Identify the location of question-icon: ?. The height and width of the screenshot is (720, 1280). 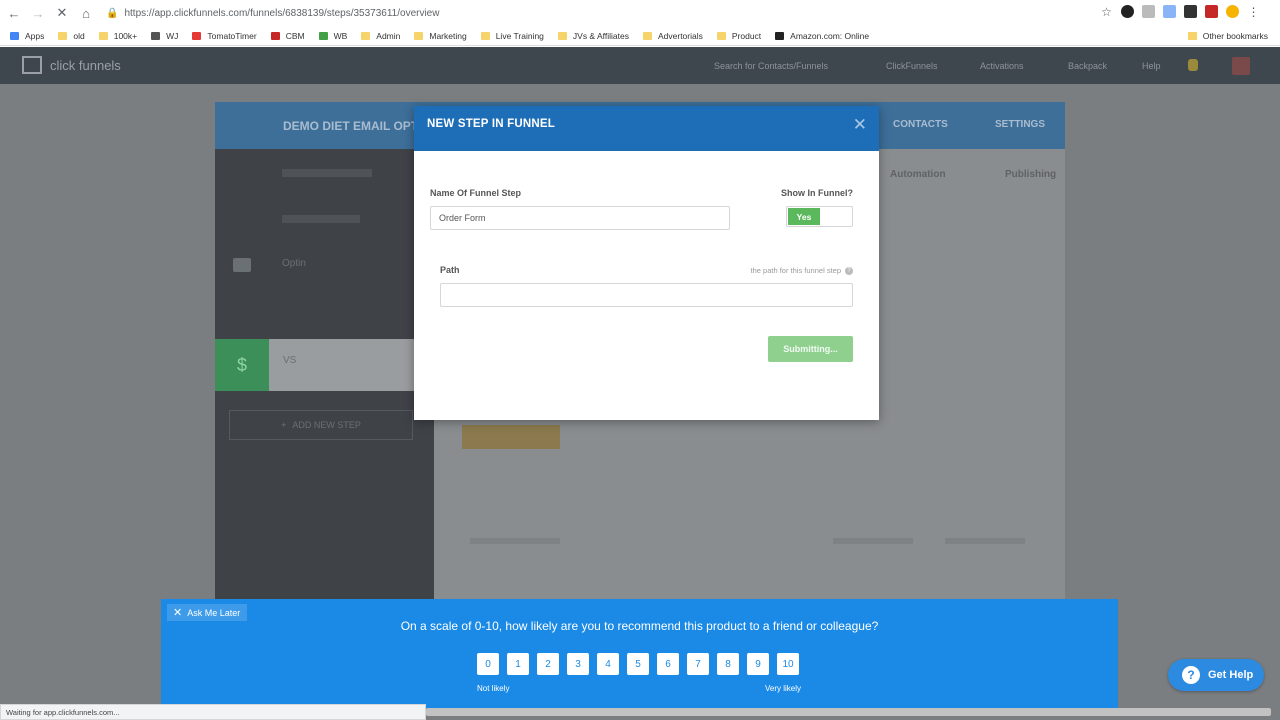
(849, 270).